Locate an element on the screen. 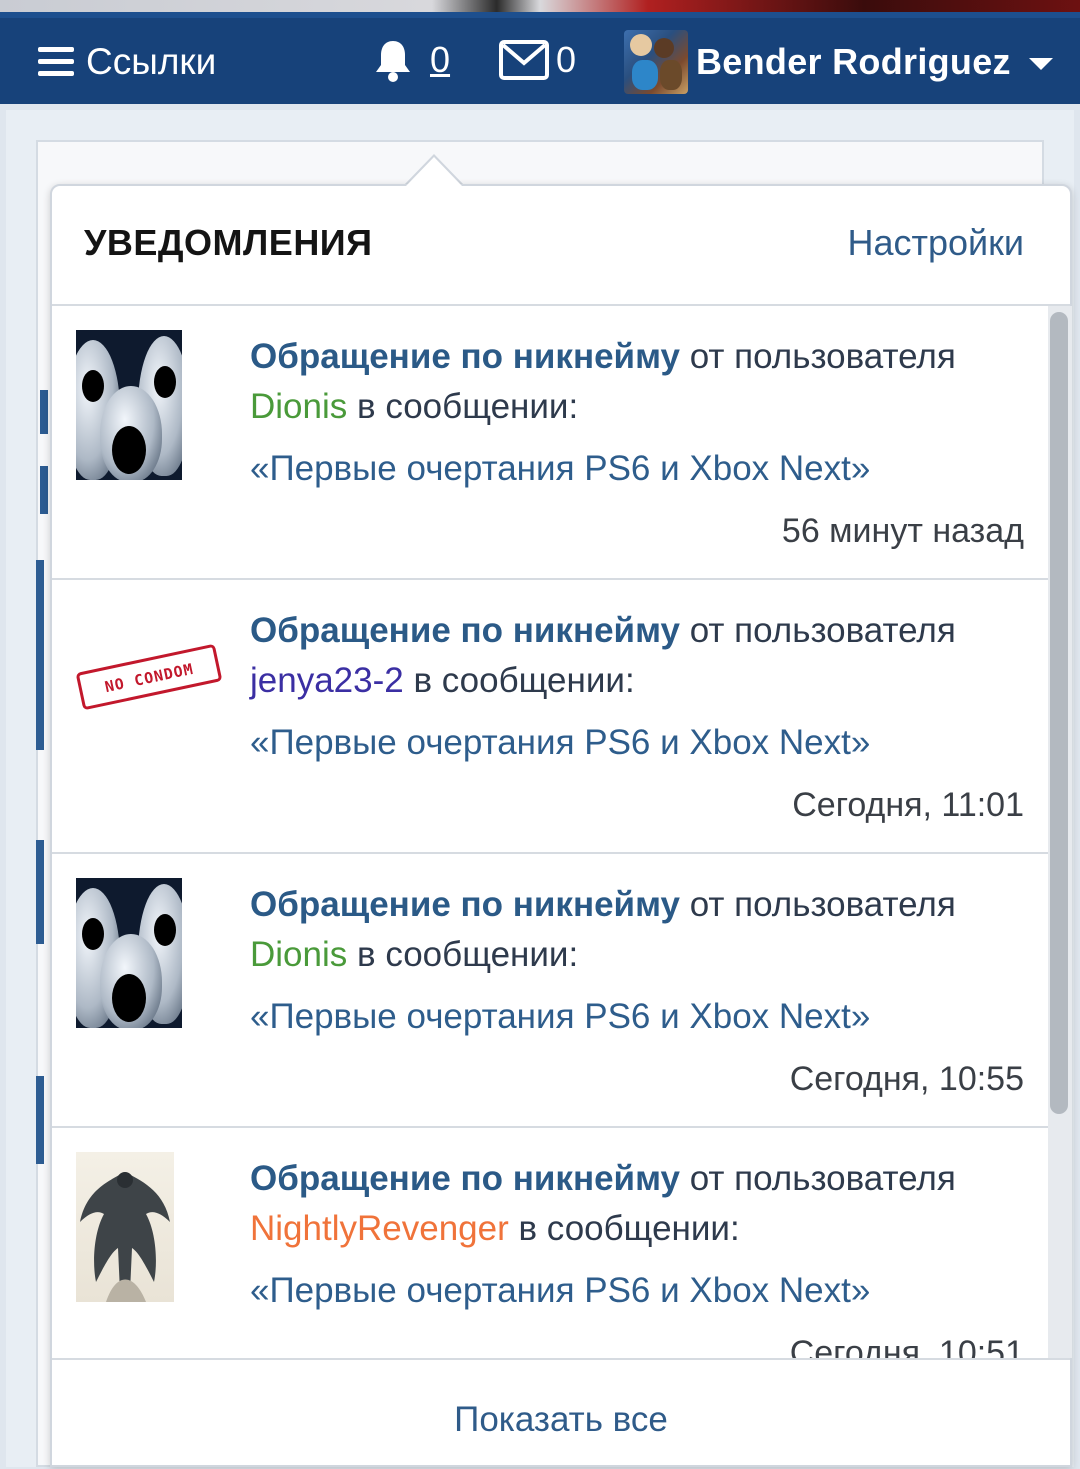 This screenshot has width=1080, height=1469. hamburger-icon is located at coordinates (56, 62).